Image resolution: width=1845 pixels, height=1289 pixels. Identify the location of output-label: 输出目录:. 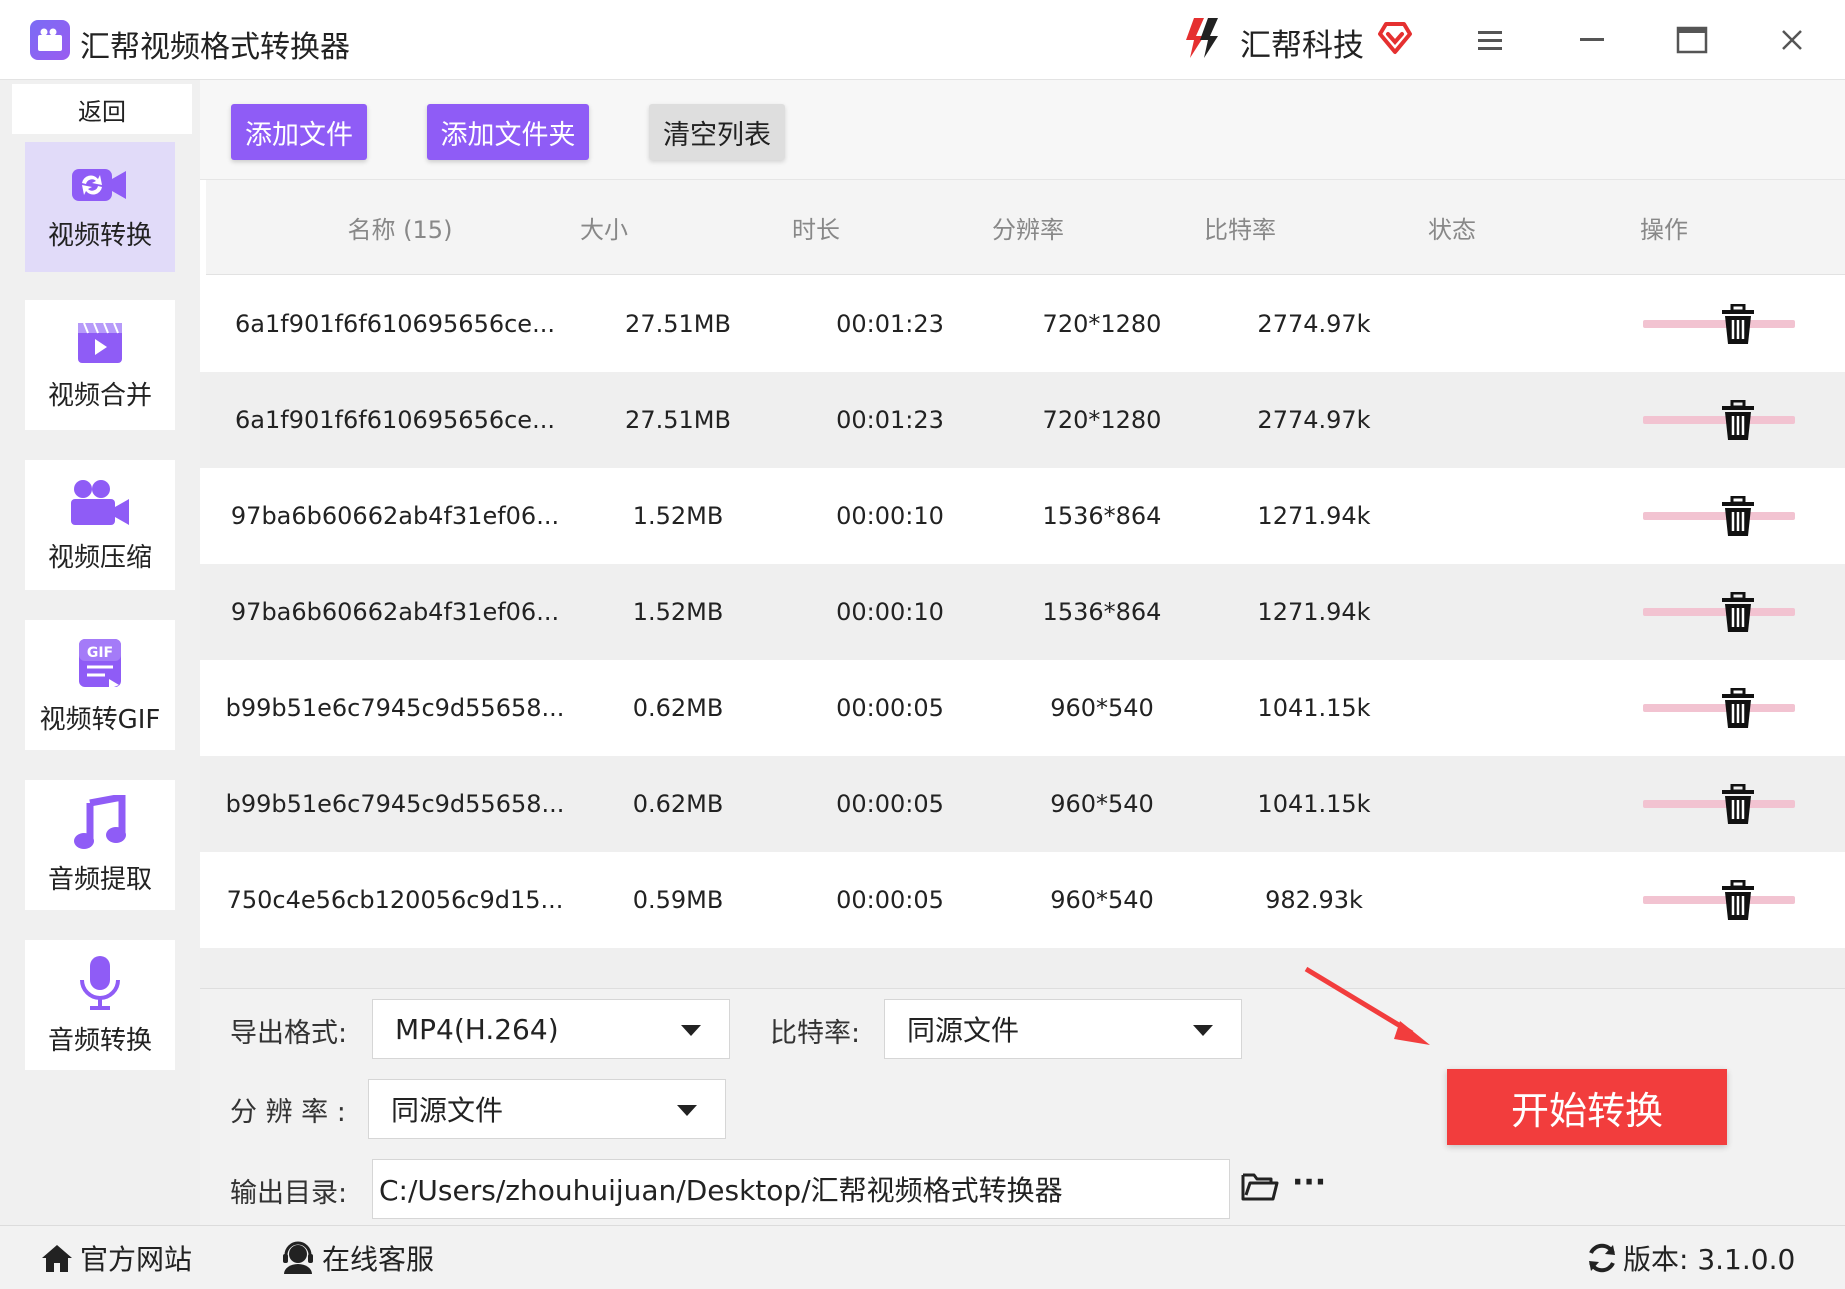
(289, 1193).